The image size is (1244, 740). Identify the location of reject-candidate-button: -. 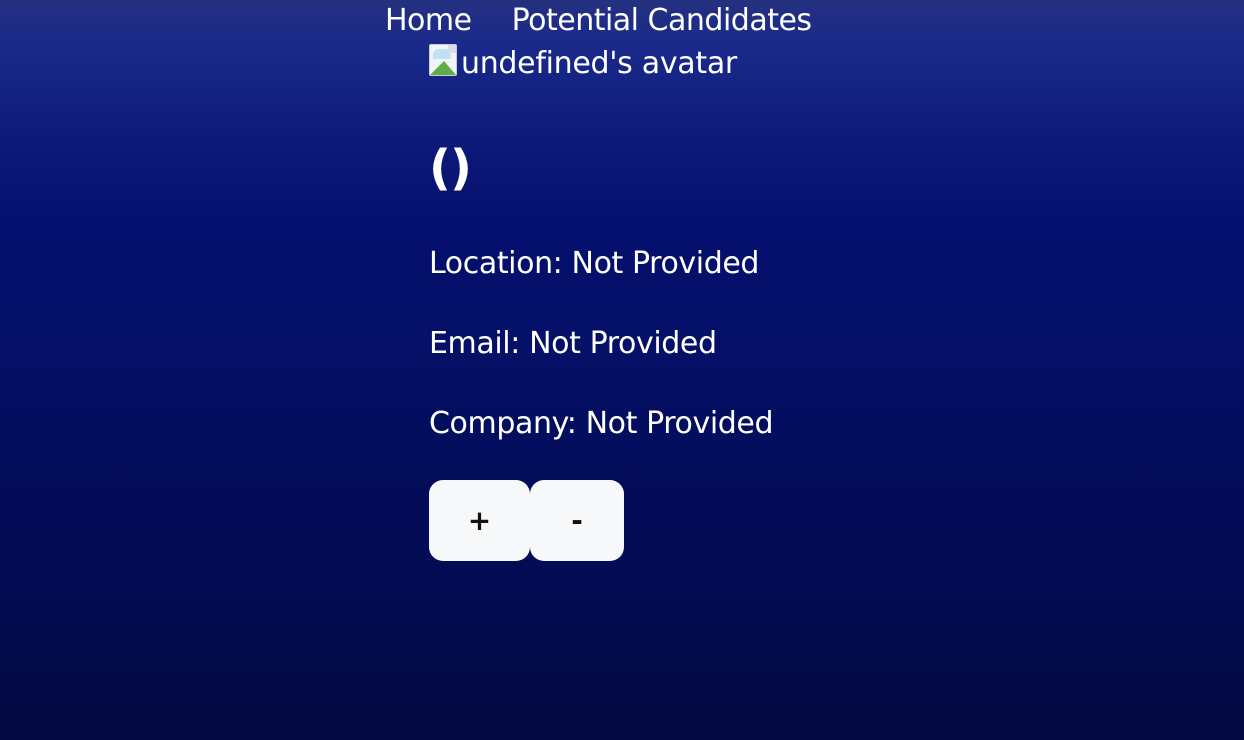
(577, 520).